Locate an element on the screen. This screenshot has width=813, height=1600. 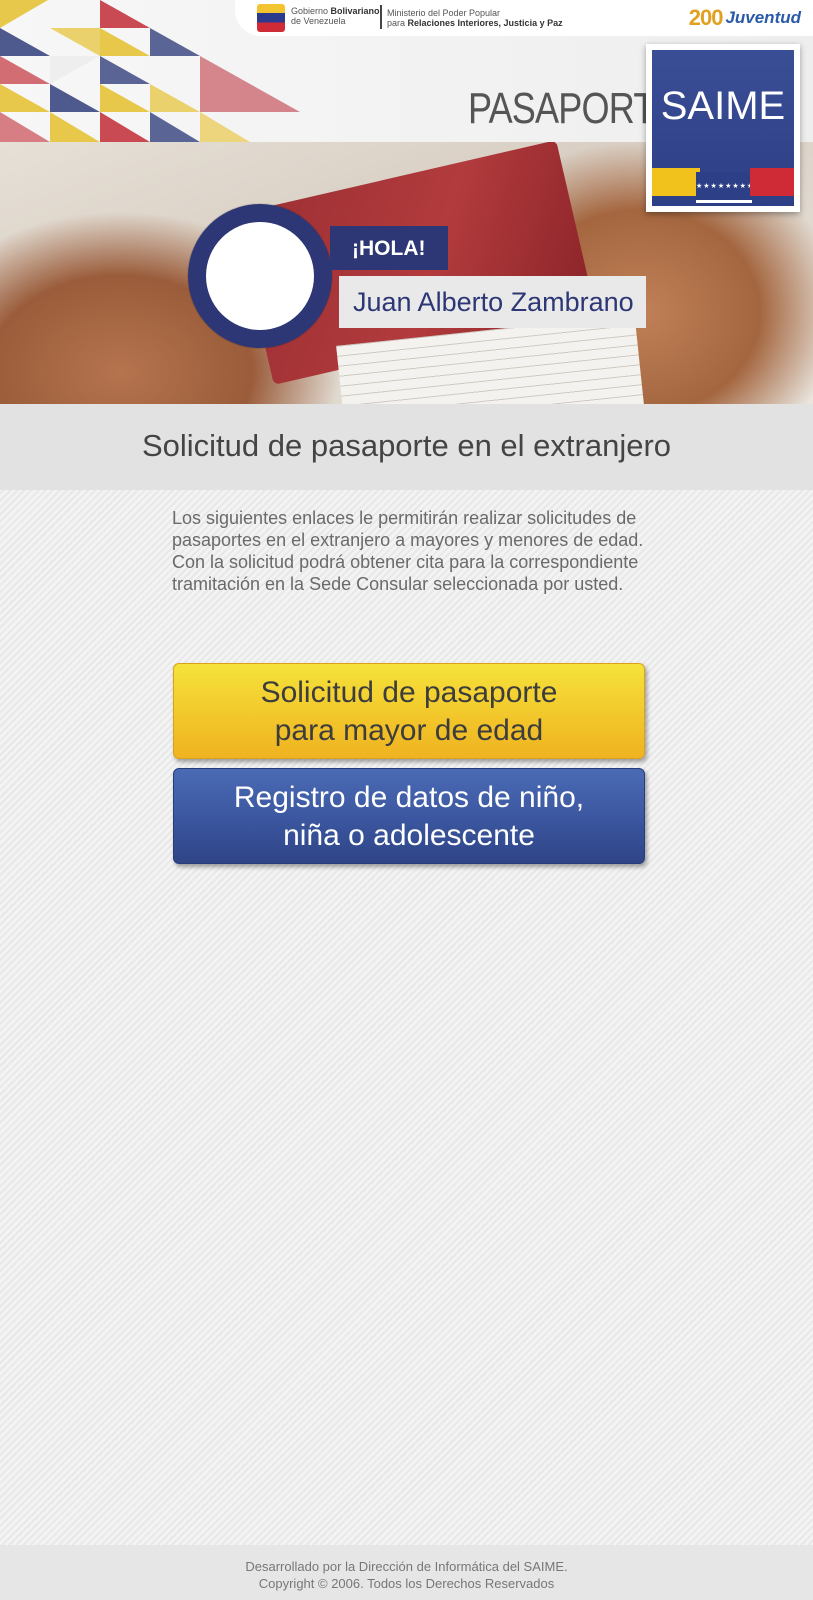
section-title-bar: Solicitud de pasaporte en el extranjero is located at coordinates (406, 447).